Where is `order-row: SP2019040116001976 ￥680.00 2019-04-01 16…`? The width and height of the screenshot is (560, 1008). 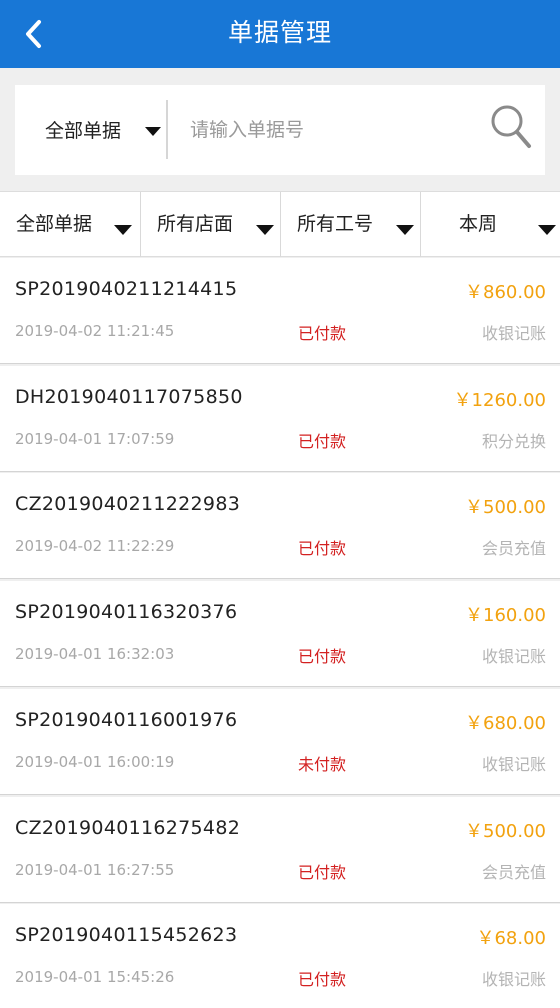
order-row: SP2019040116001976 ￥680.00 2019-04-01 16… is located at coordinates (280, 742).